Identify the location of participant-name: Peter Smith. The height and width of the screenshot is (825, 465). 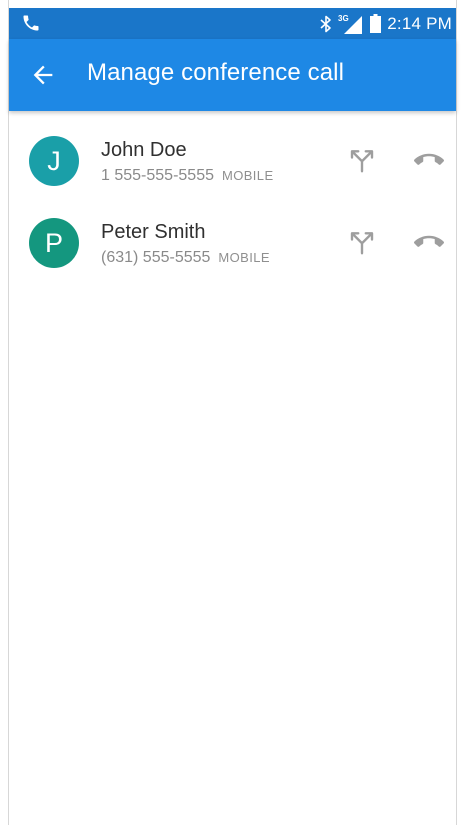
(153, 232).